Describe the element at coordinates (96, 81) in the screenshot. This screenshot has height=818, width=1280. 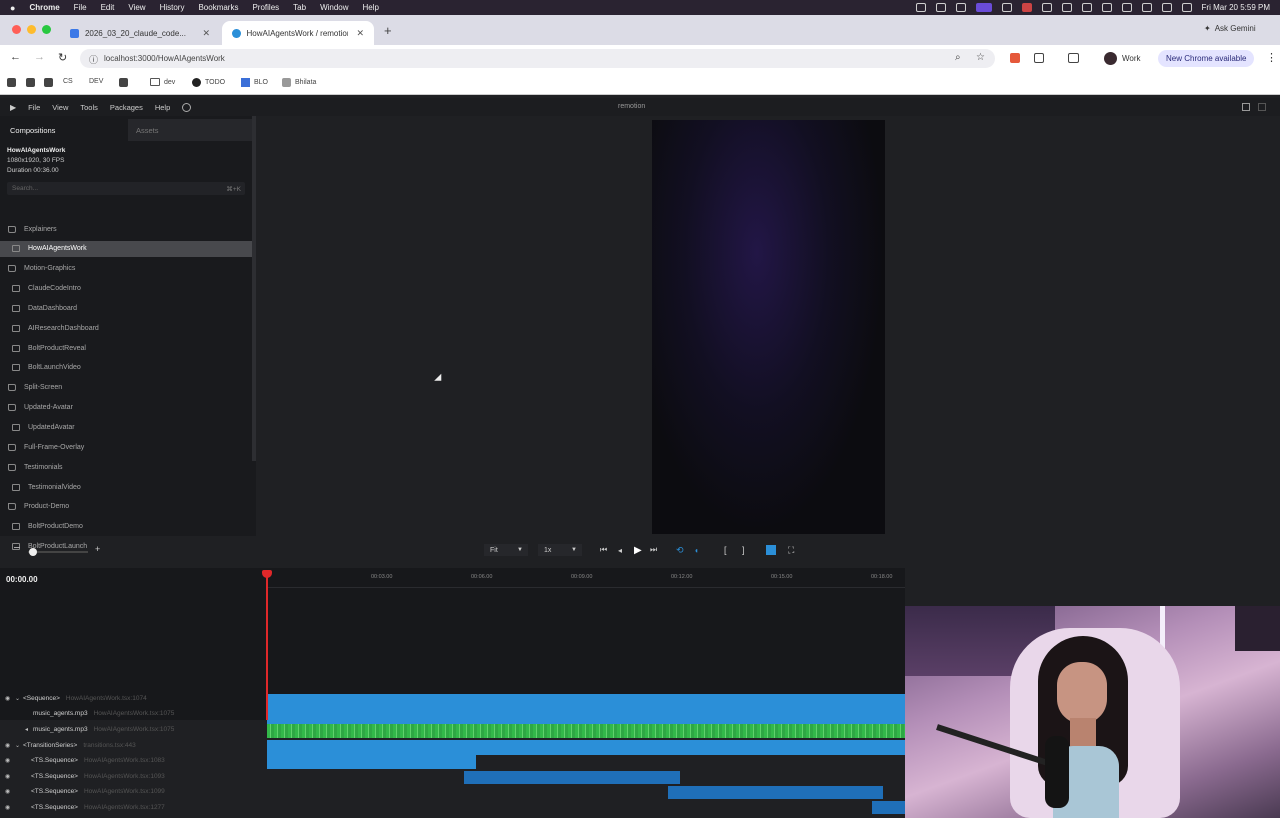
I see `bookmark-dev-upper: DEV` at that location.